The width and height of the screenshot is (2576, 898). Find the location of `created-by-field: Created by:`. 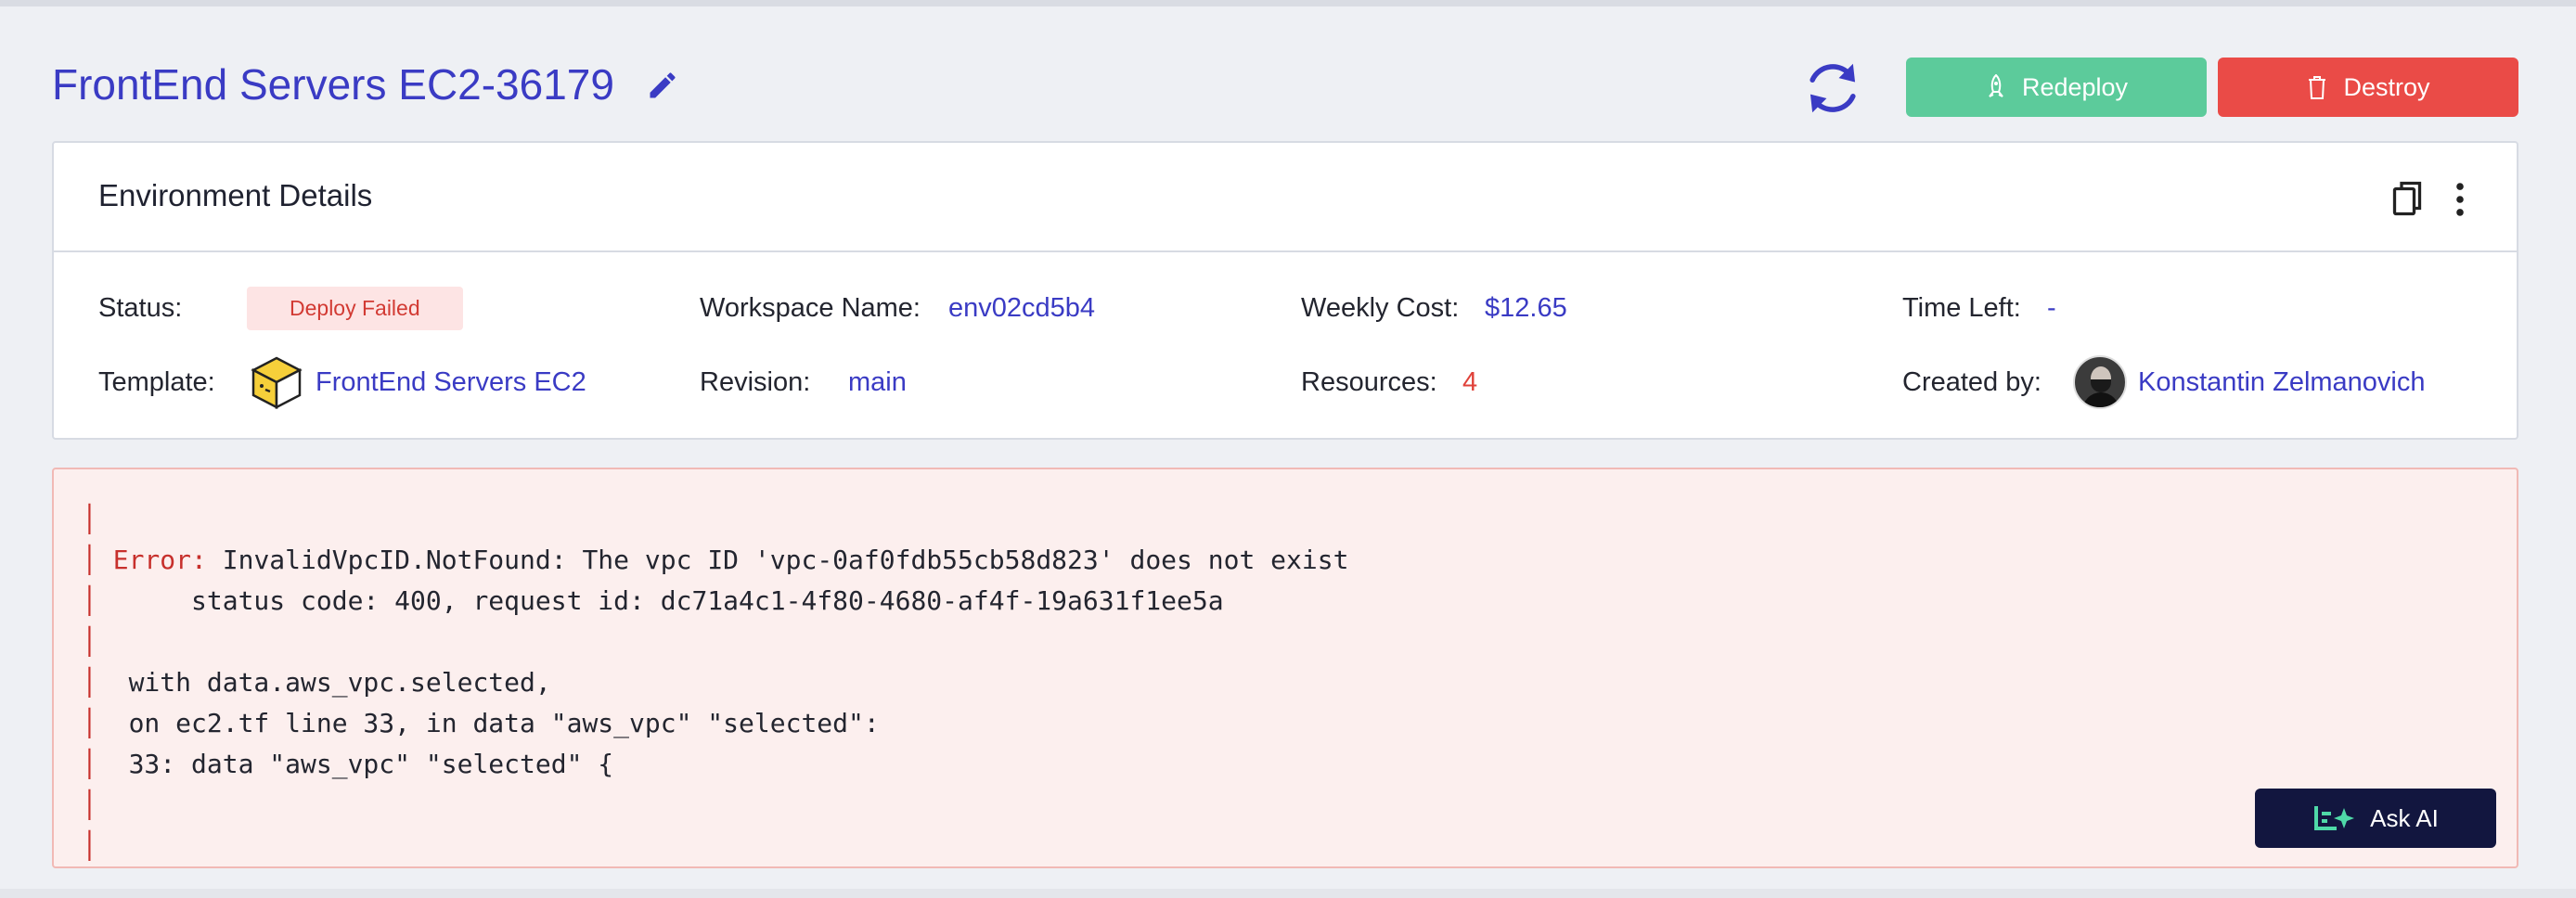

created-by-field: Created by: is located at coordinates (1971, 382).